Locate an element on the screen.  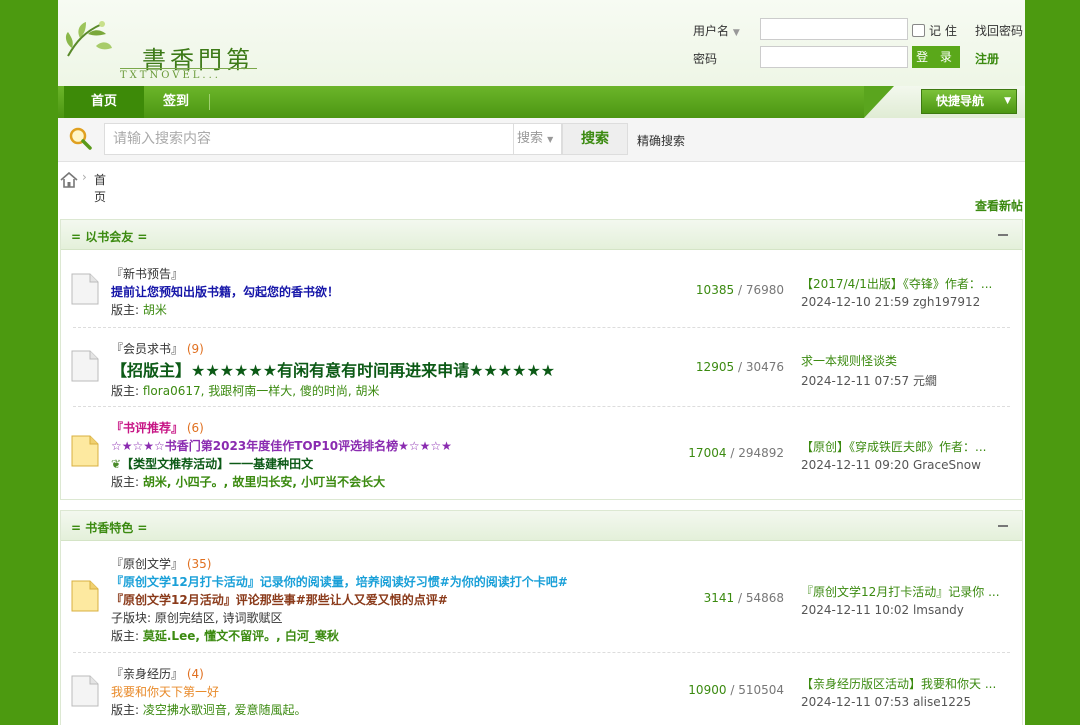
forum-moderators: 版主: 凌空拂水歌迥音, 爱意随風起。 is located at coordinates (209, 710).